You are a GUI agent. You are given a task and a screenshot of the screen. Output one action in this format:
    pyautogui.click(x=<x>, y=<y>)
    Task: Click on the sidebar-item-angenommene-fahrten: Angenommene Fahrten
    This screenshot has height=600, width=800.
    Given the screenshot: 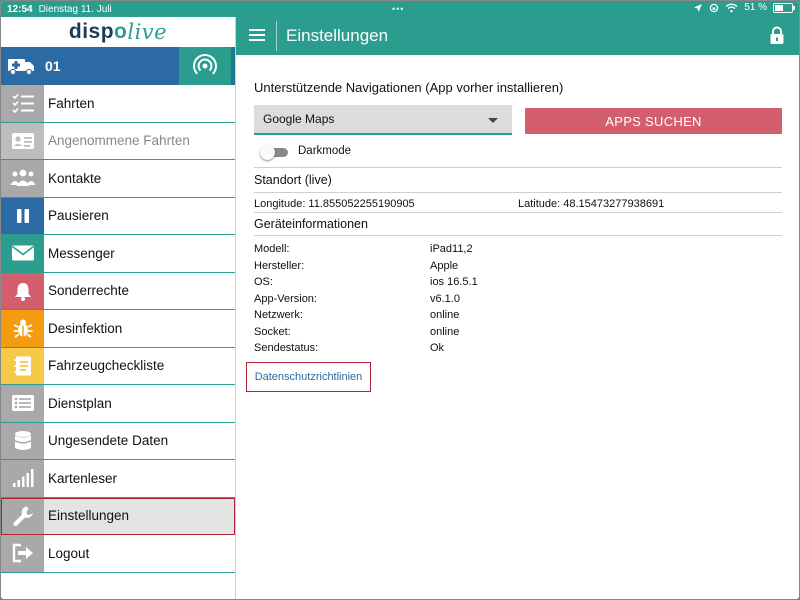 What is the action you would take?
    pyautogui.click(x=118, y=141)
    